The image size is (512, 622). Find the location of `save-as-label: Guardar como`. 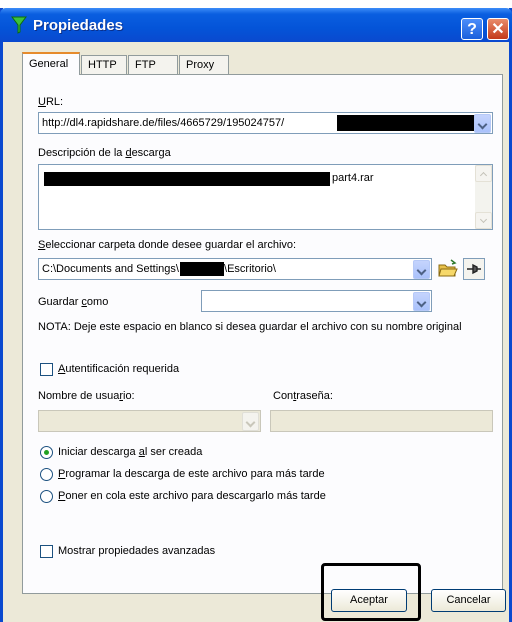

save-as-label: Guardar como is located at coordinates (73, 302).